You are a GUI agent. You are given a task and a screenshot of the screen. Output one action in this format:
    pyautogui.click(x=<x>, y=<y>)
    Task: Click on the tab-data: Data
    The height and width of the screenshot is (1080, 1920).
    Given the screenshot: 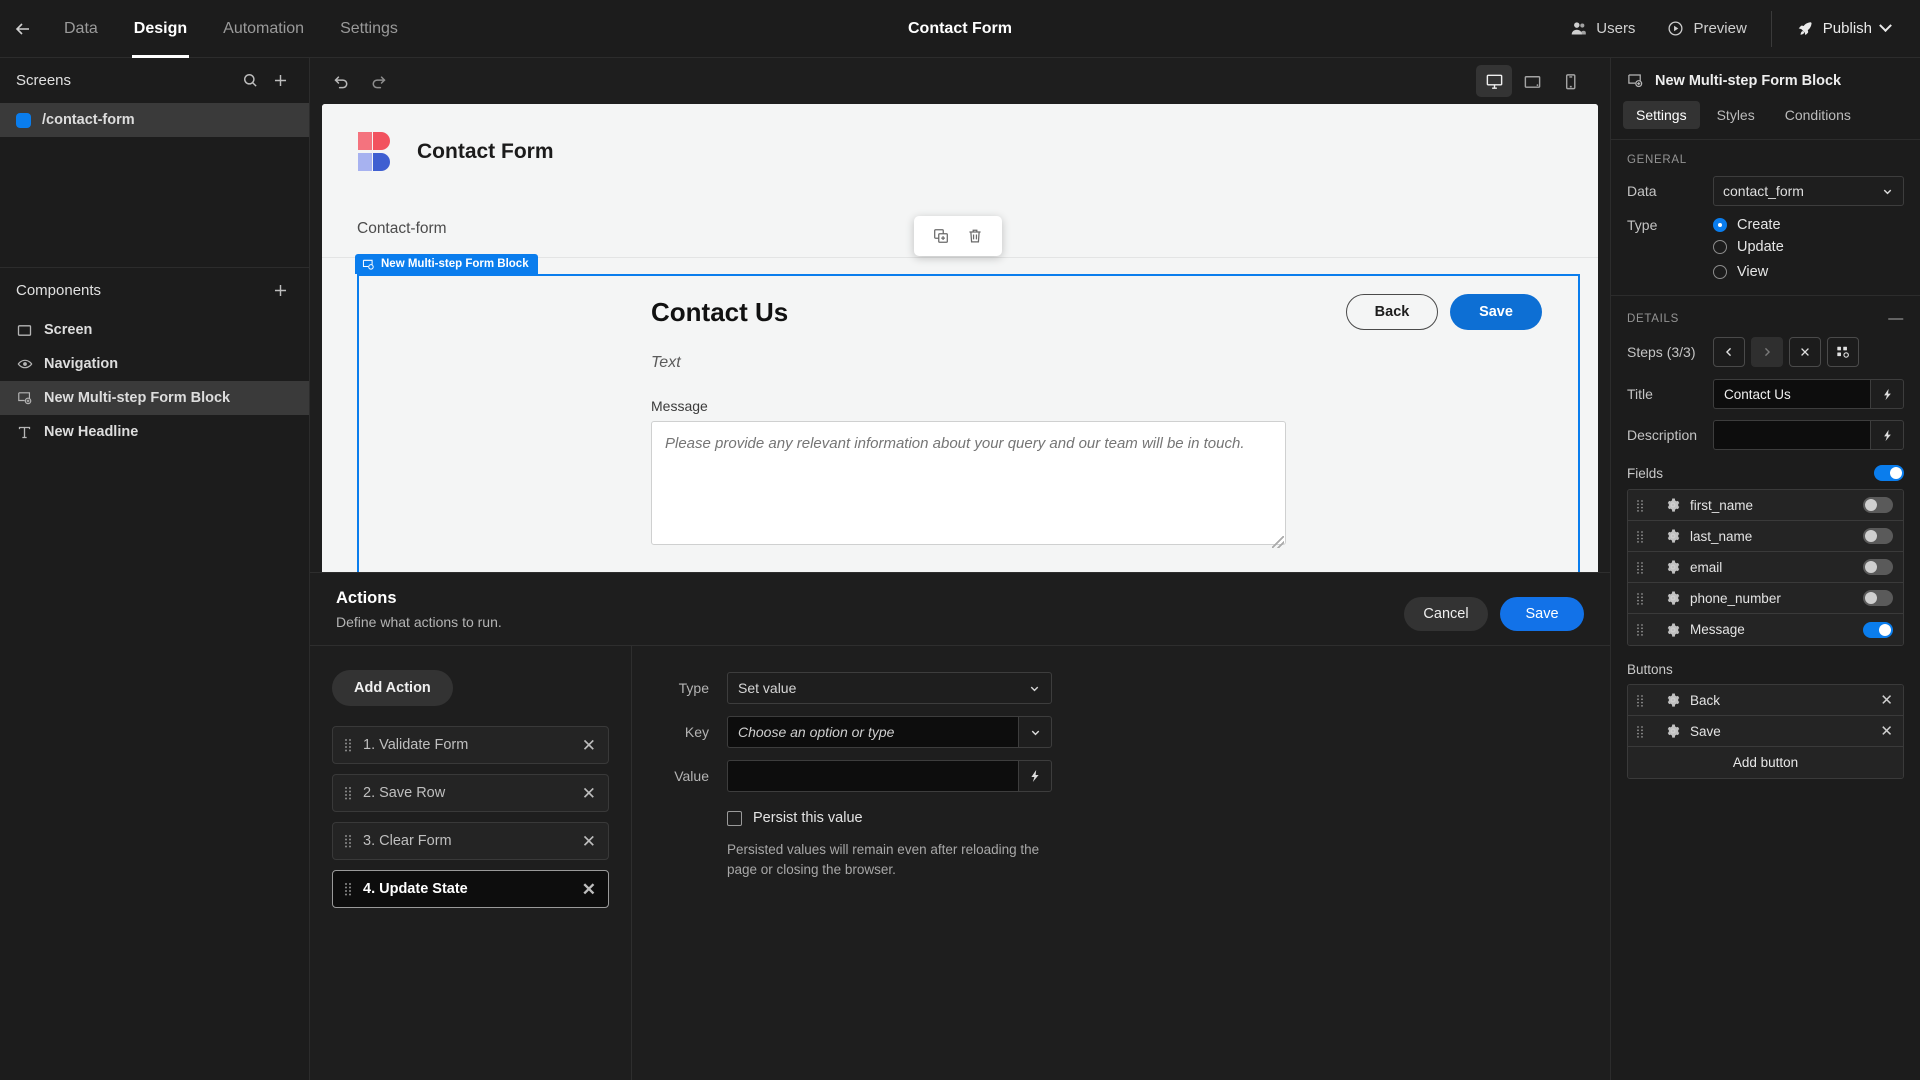 What is the action you would take?
    pyautogui.click(x=81, y=29)
    